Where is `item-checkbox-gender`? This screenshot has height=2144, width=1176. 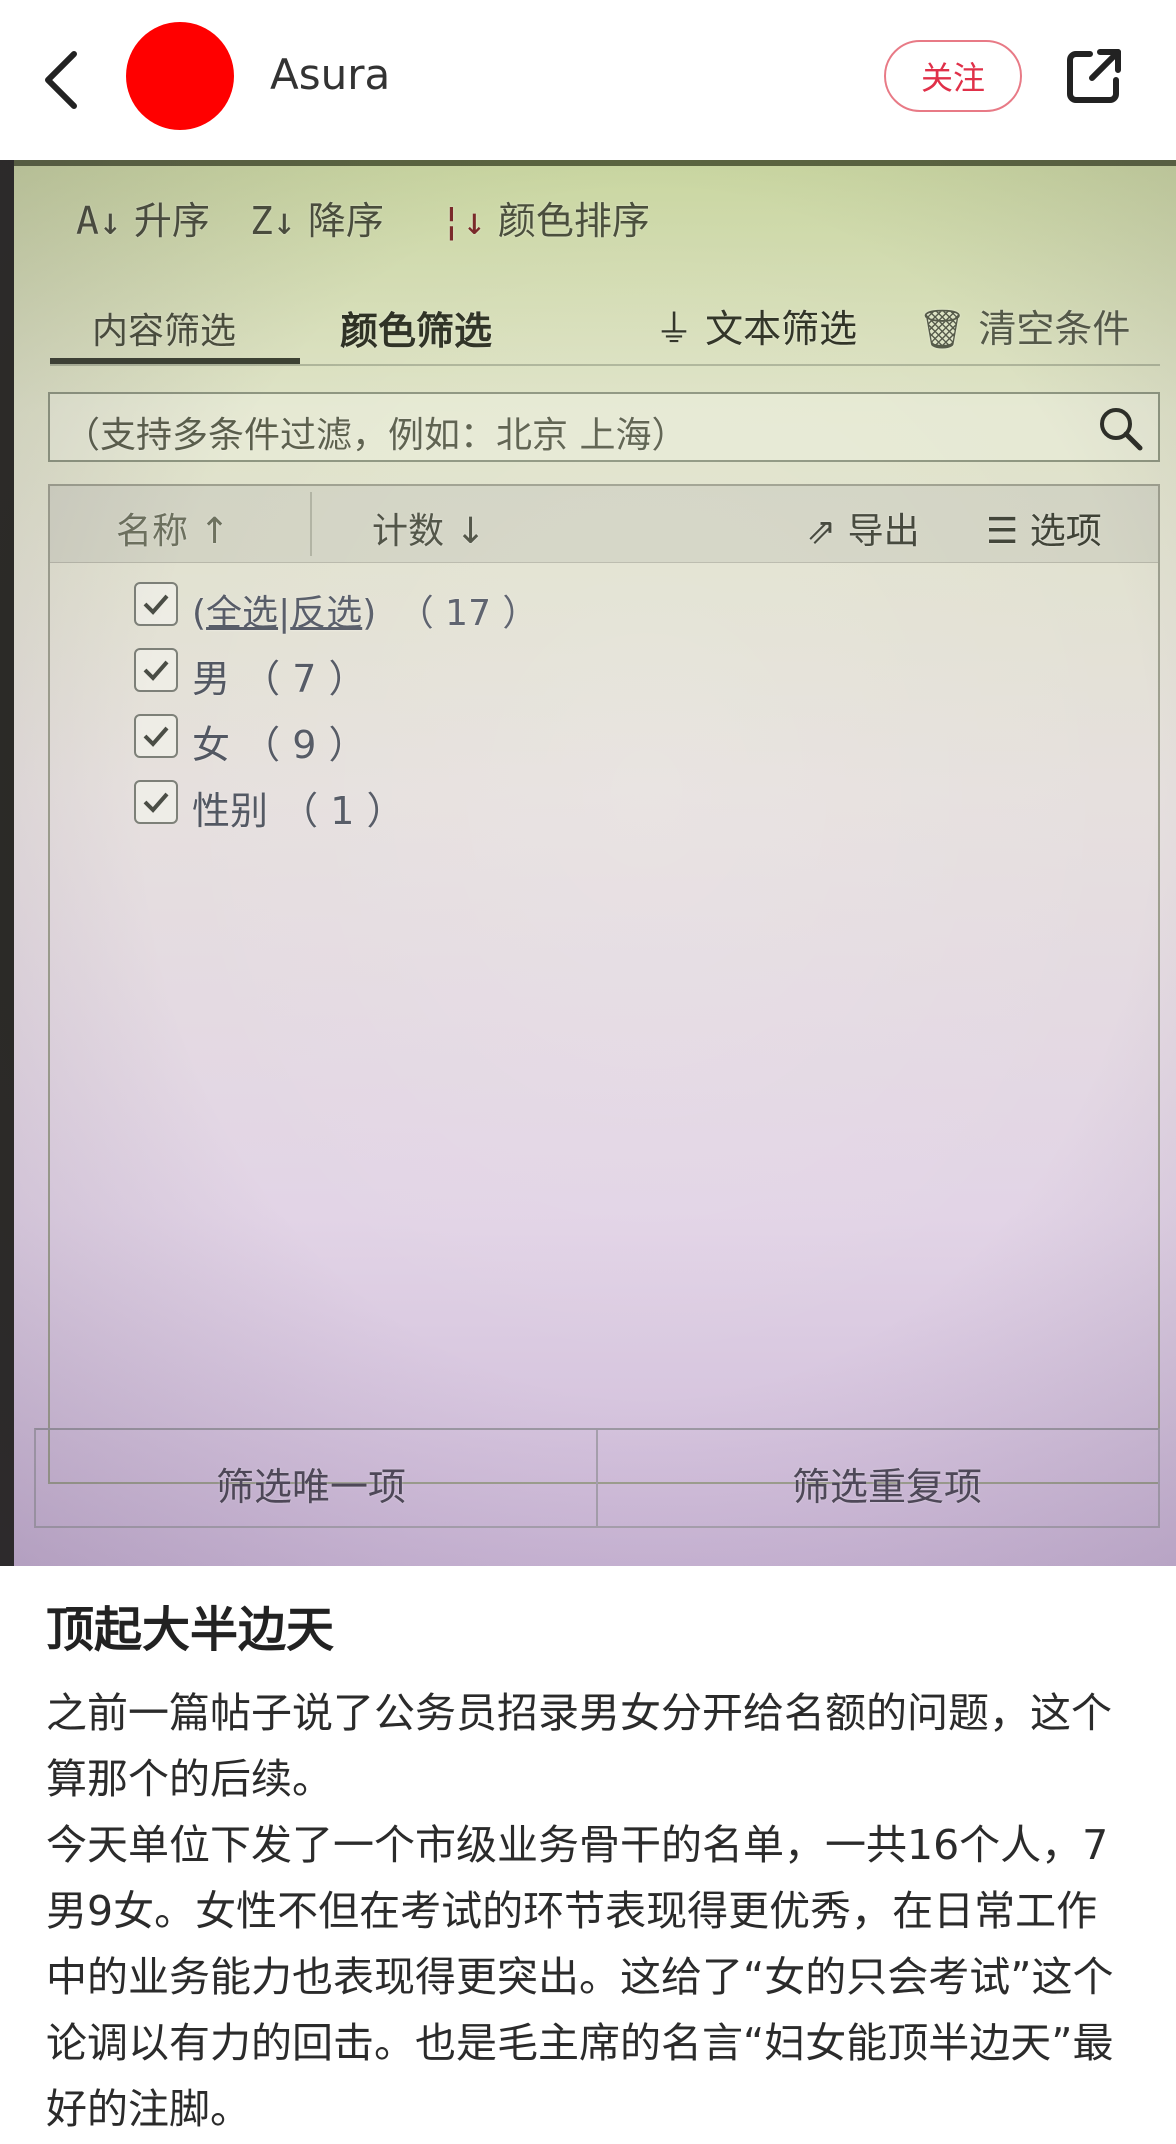 item-checkbox-gender is located at coordinates (156, 802).